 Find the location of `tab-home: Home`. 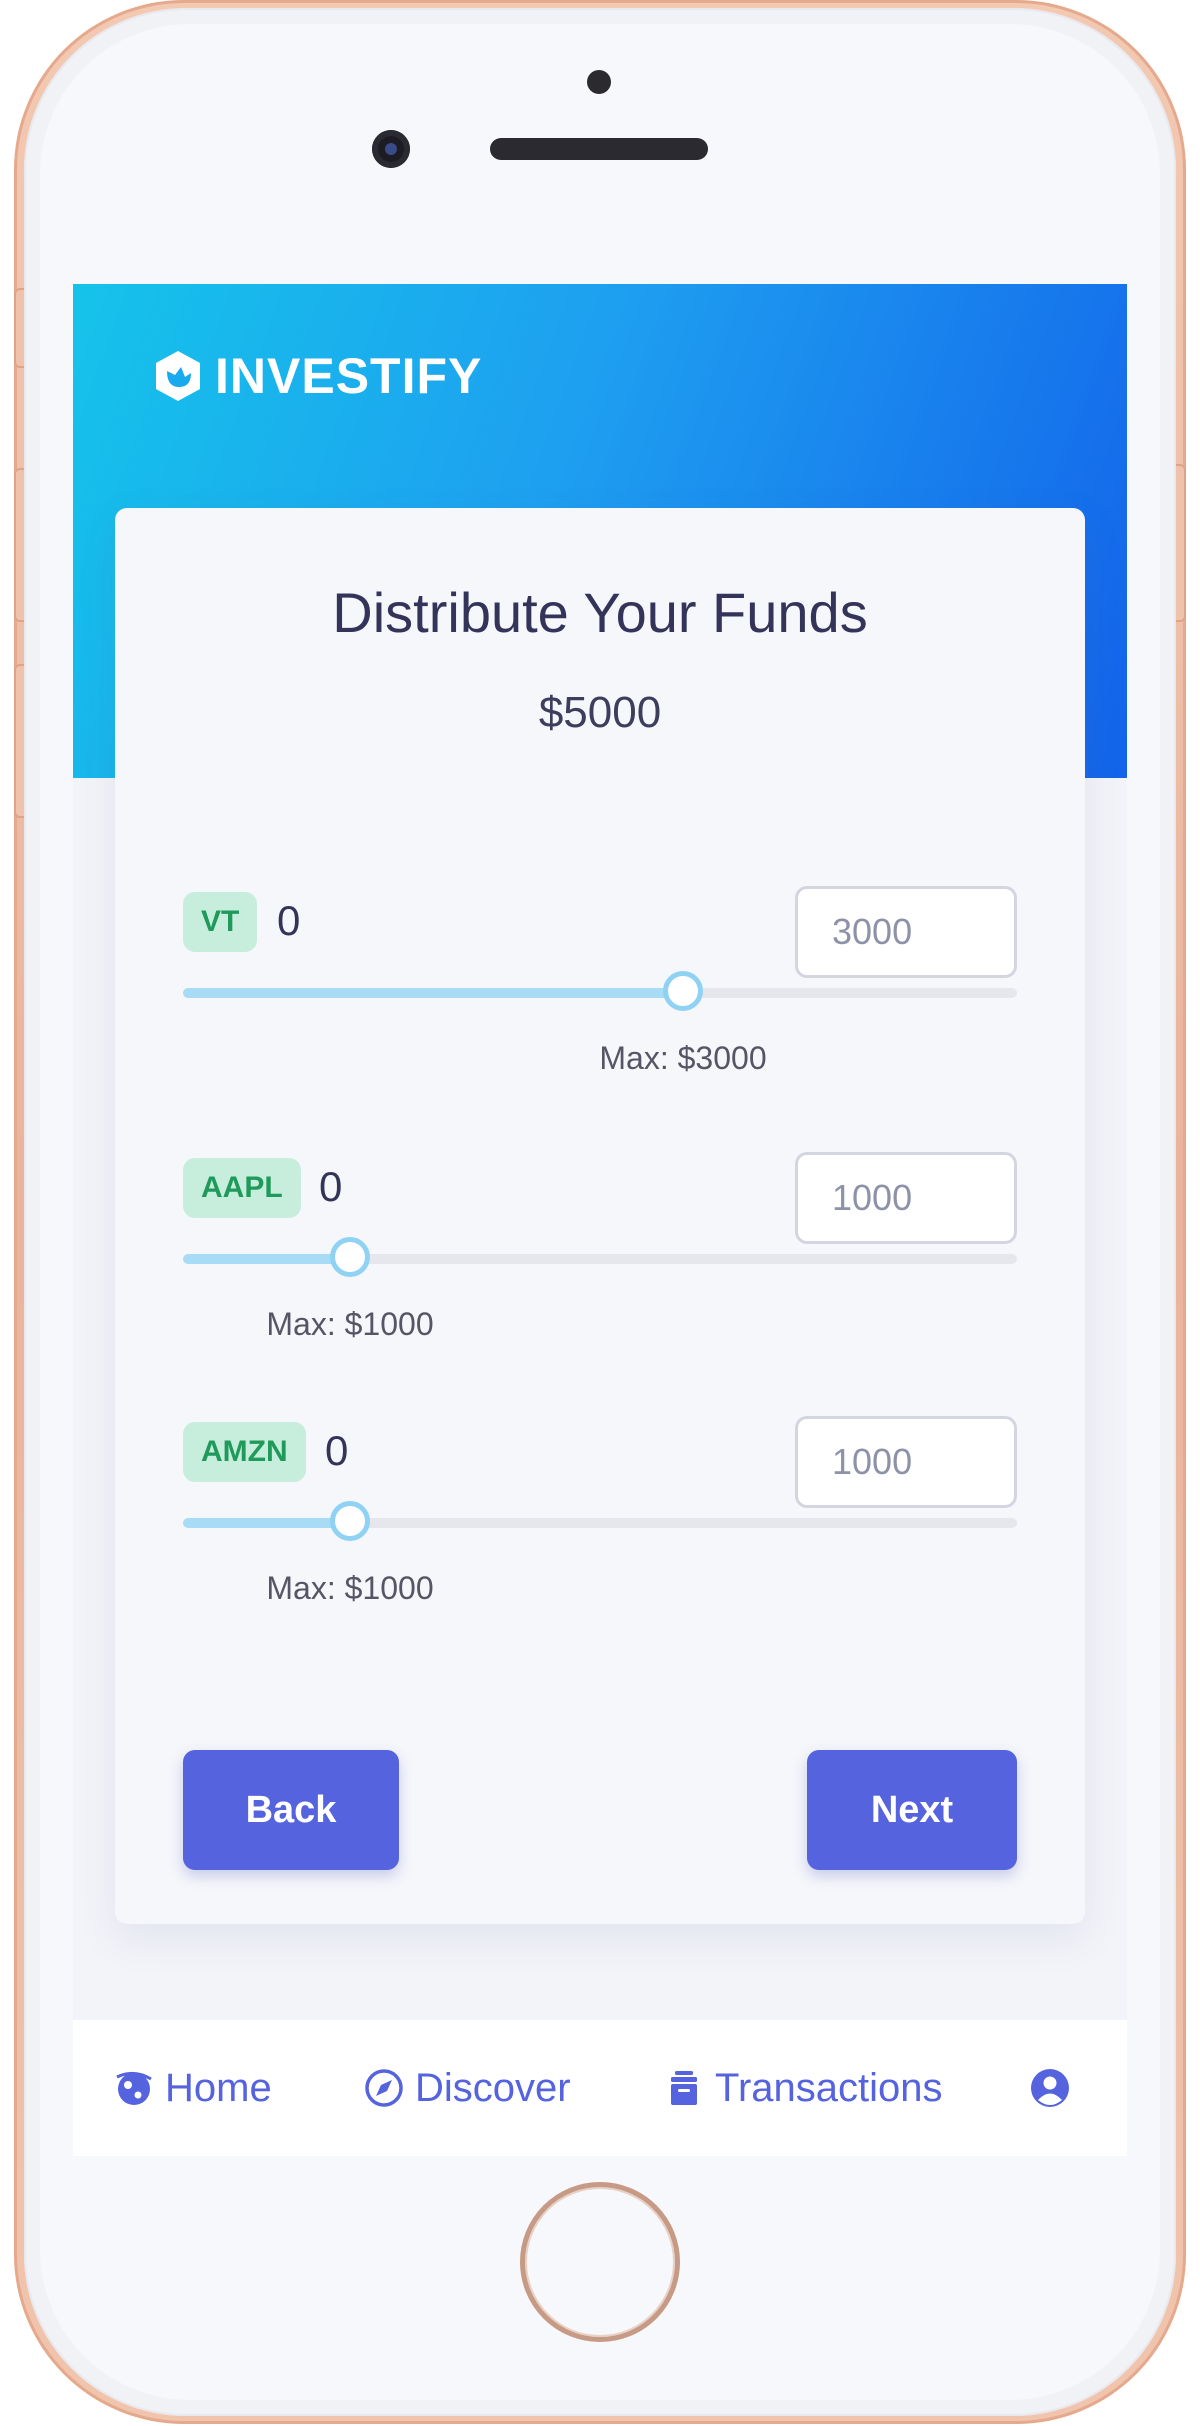

tab-home: Home is located at coordinates (192, 2088).